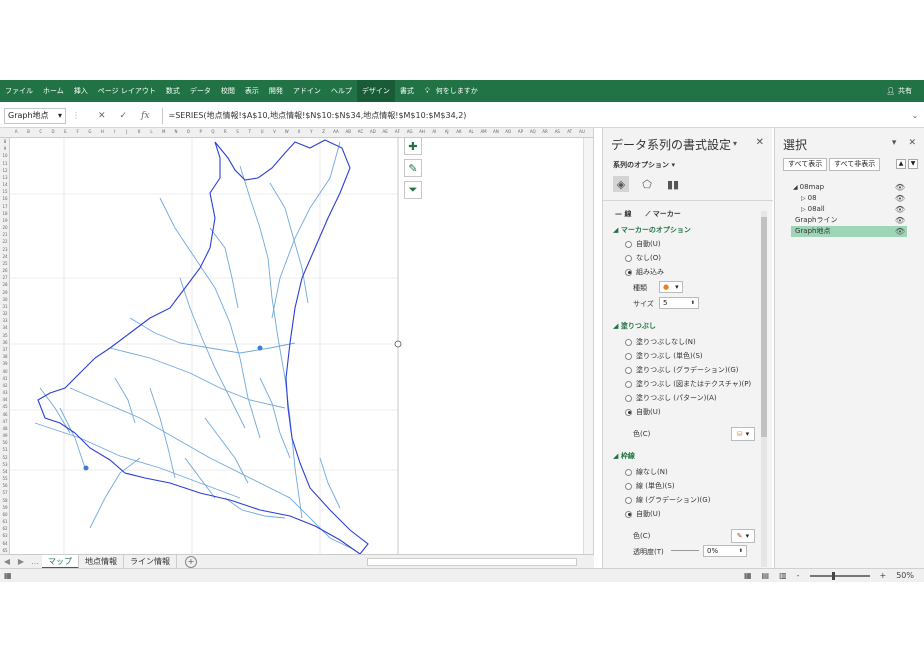 This screenshot has width=924, height=660. I want to click on row-header: 57, so click(5, 492).